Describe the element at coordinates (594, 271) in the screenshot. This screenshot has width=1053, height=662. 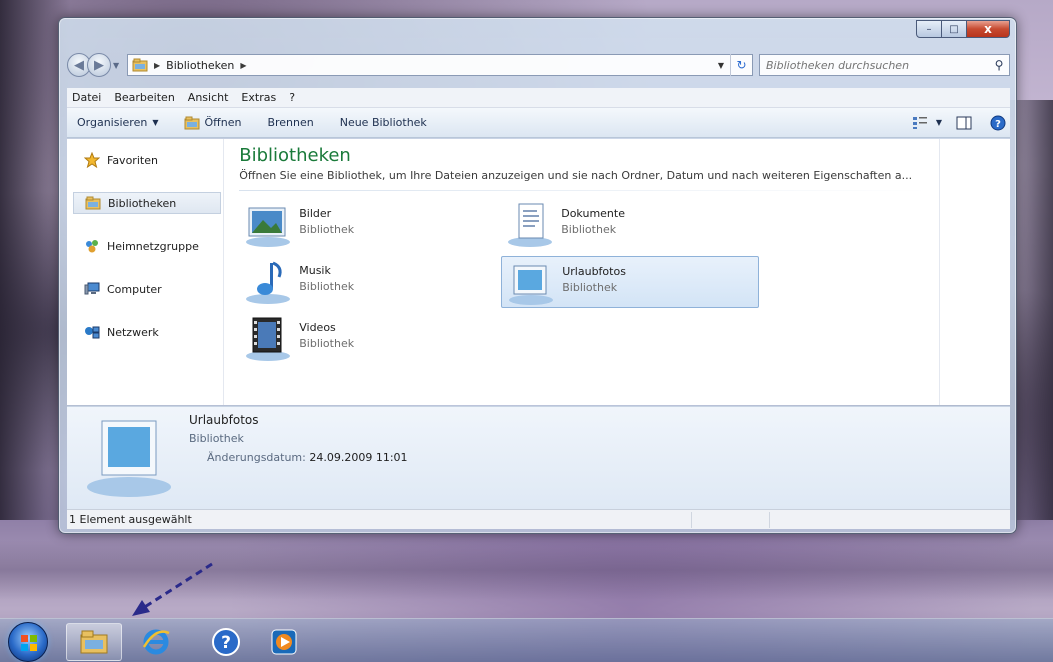
I see `library-name: Urlaubfotos` at that location.